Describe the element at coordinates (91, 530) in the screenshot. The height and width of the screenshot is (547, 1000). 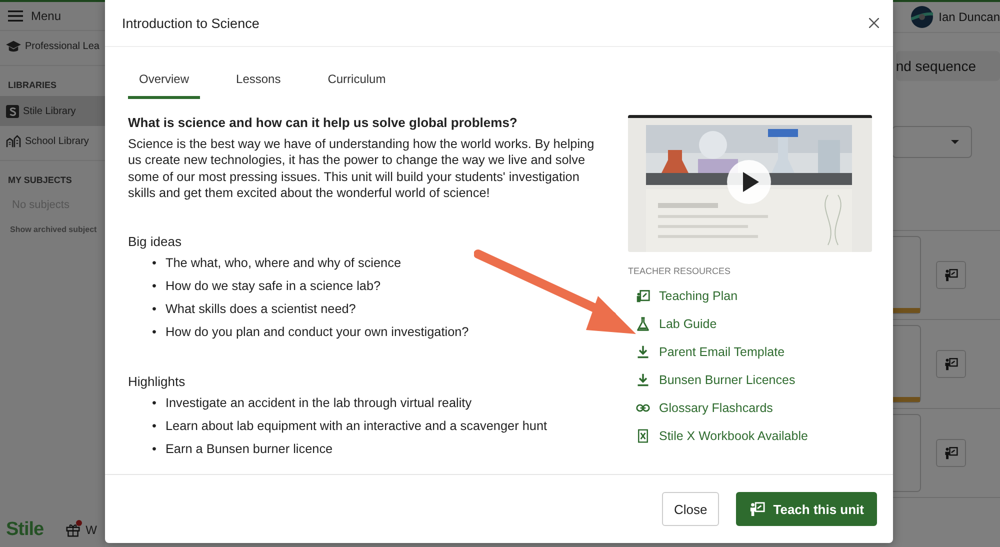
I see `menu-item: W` at that location.